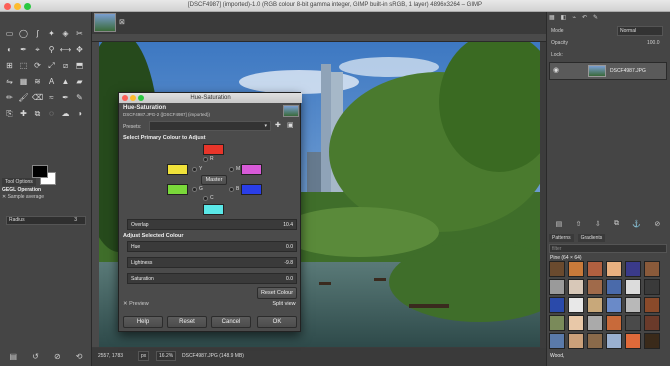  I want to click on lightness-slider: Lightness -9.8, so click(212, 262).